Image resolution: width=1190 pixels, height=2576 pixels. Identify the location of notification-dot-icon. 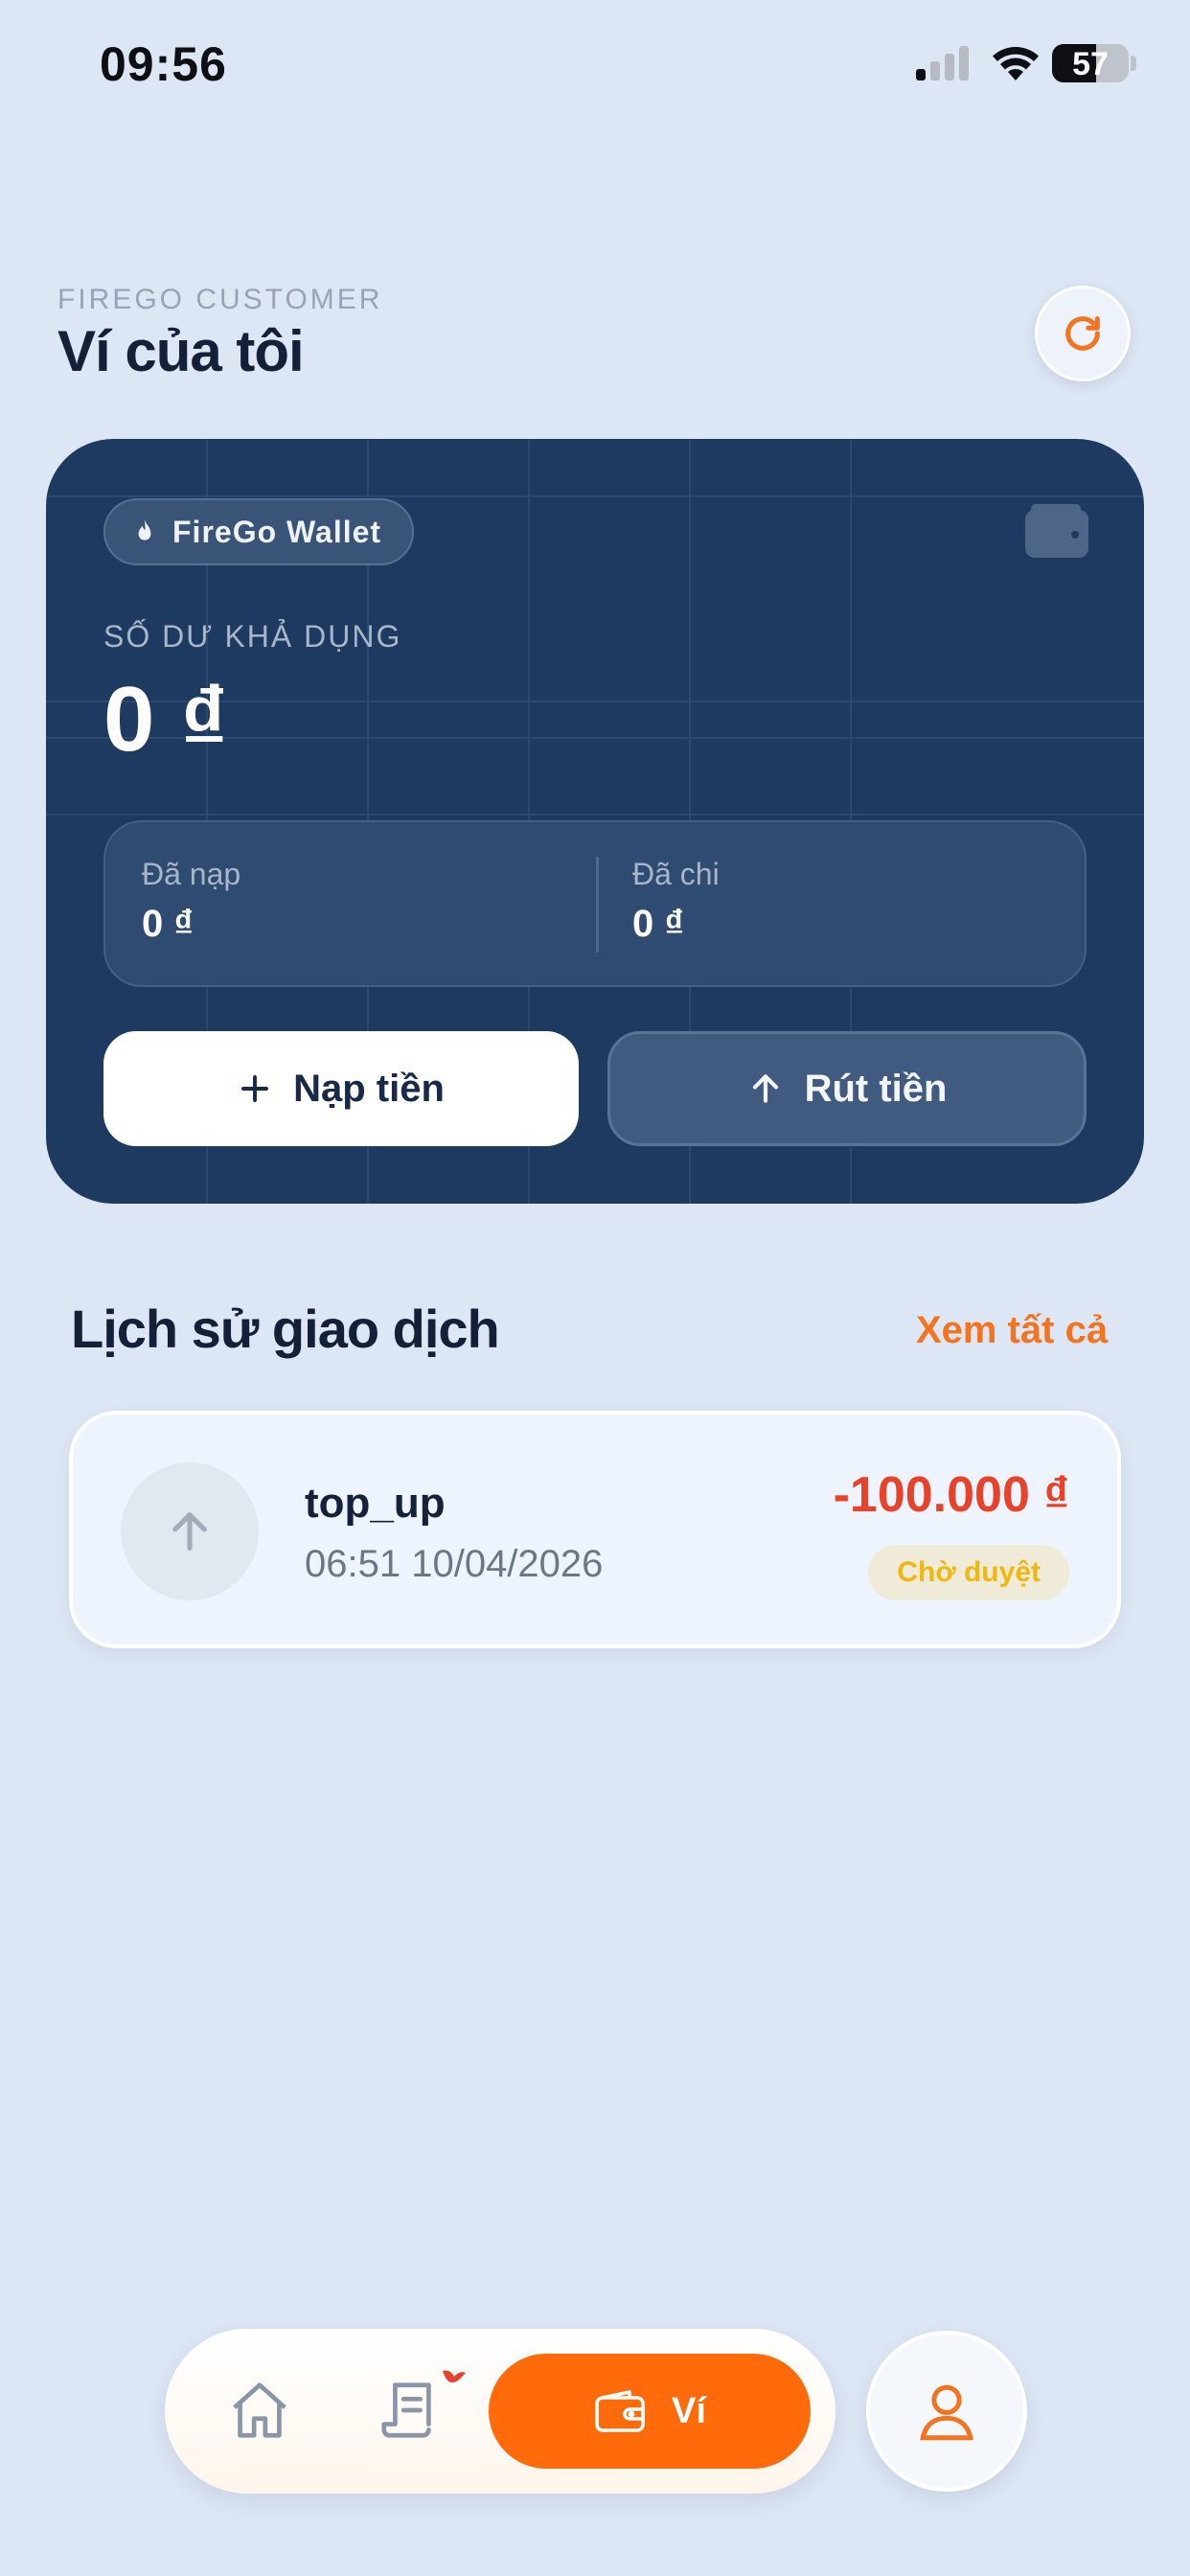
(455, 2376).